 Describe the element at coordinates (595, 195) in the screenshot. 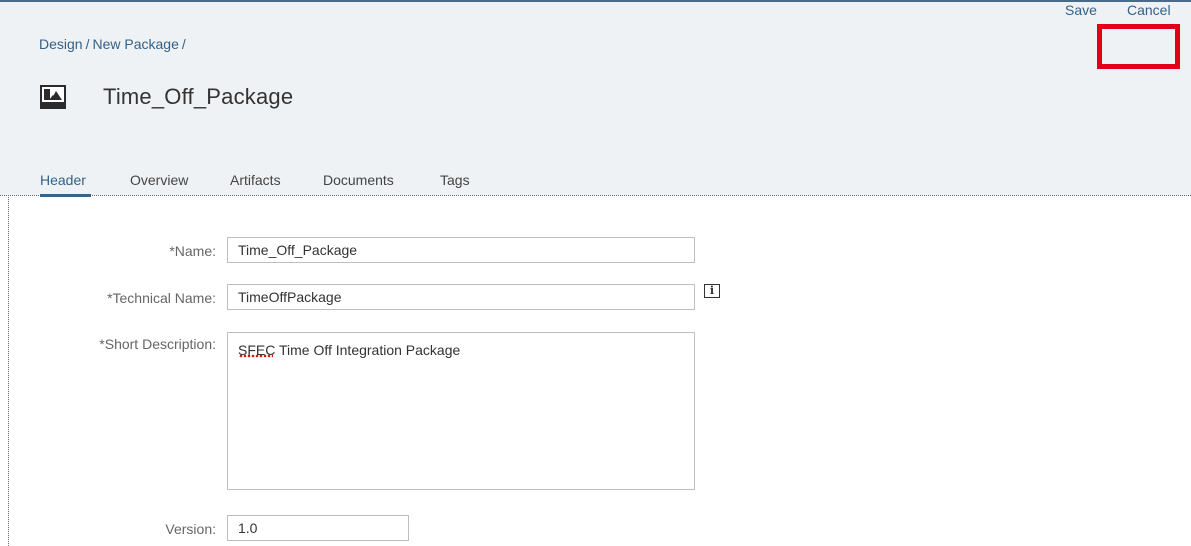

I see `header-divider` at that location.